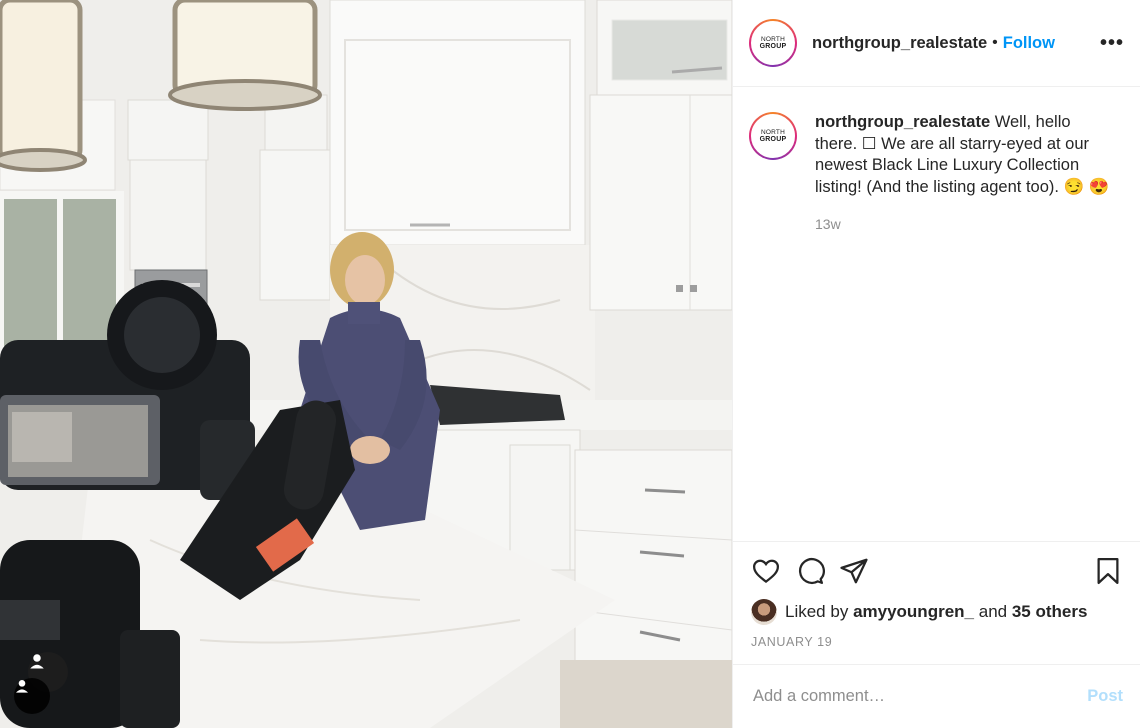 Image resolution: width=1140 pixels, height=728 pixels. I want to click on follow-button: Follow, so click(1029, 43).